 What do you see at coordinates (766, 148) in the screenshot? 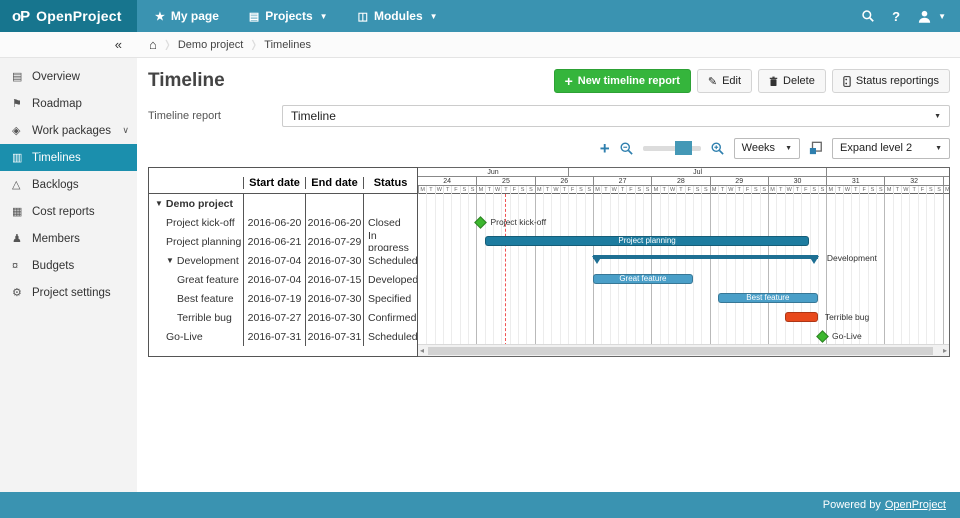
I see `zoom-unit-select: Weeks ▼` at bounding box center [766, 148].